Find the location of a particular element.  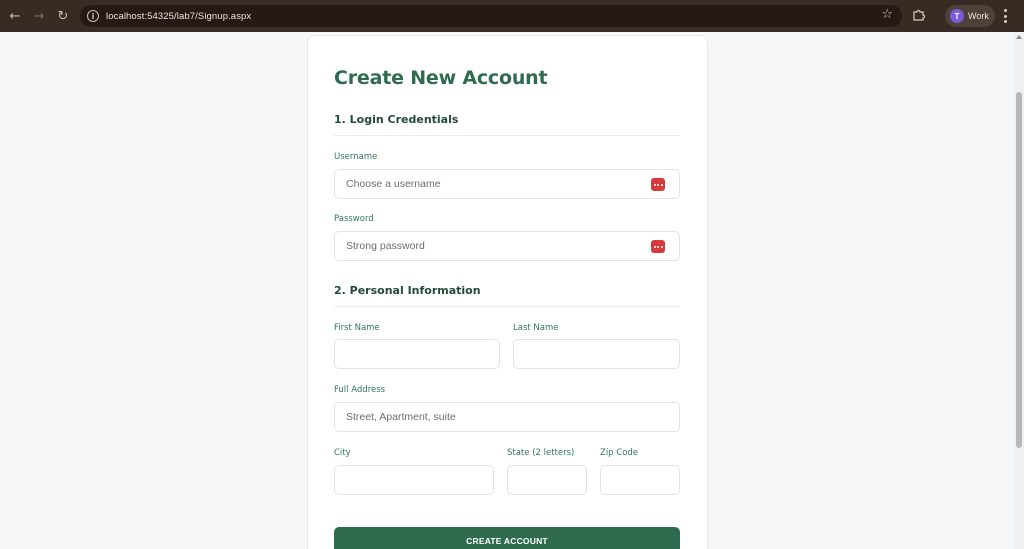

url-text: localhost:54325/lab7/Signup.aspx is located at coordinates (178, 16).